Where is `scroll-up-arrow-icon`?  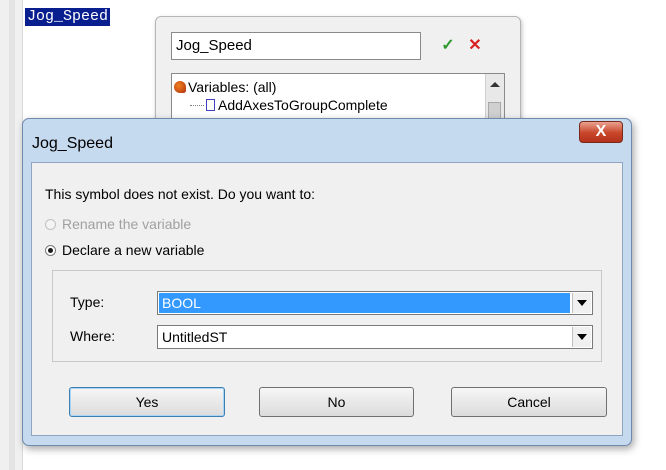 scroll-up-arrow-icon is located at coordinates (495, 84).